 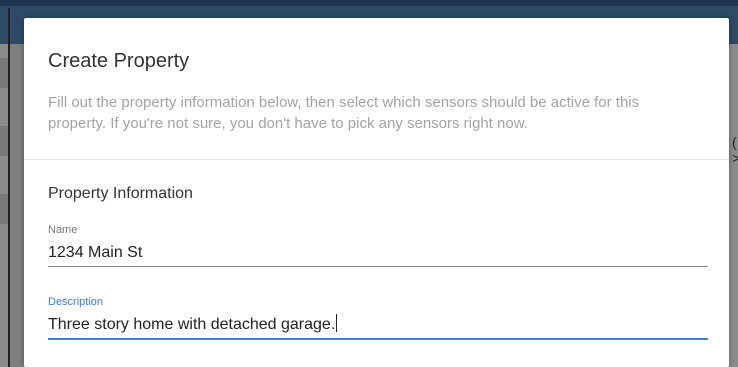 What do you see at coordinates (376, 159) in the screenshot?
I see `dialog-divider` at bounding box center [376, 159].